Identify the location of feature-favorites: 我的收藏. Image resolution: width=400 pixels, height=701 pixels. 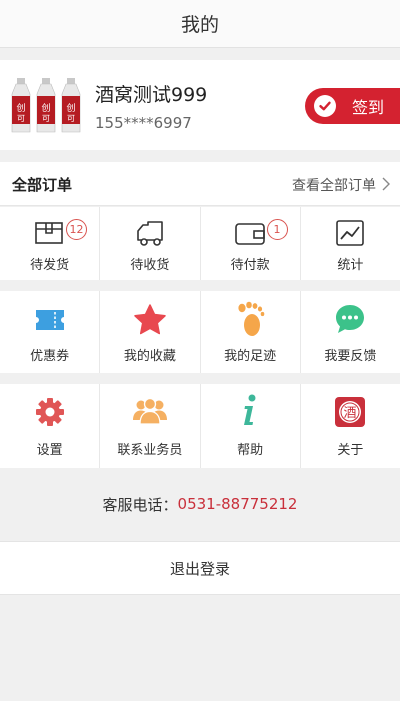
(150, 332).